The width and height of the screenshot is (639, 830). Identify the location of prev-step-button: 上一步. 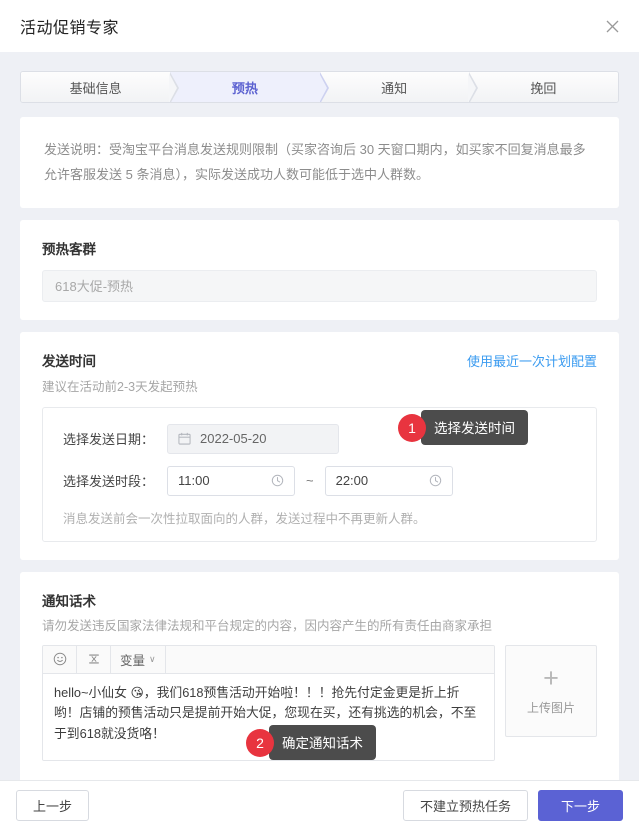
(53, 805).